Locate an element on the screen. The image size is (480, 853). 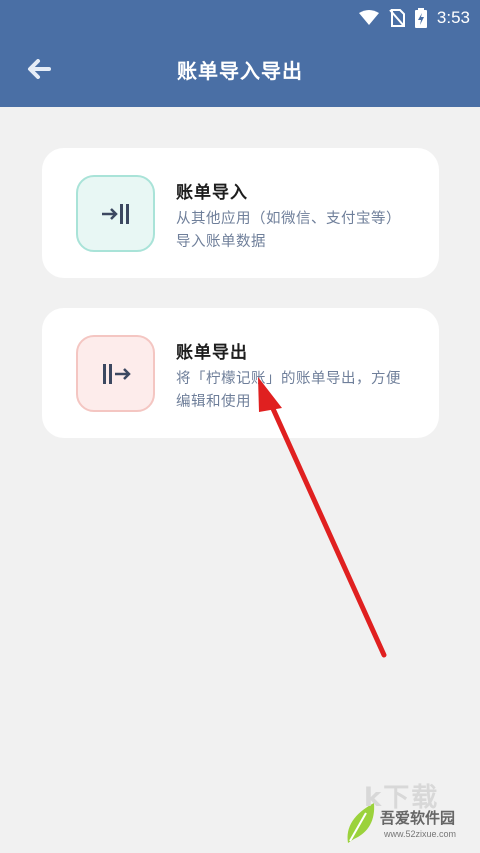
wifi-icon is located at coordinates (368, 17).